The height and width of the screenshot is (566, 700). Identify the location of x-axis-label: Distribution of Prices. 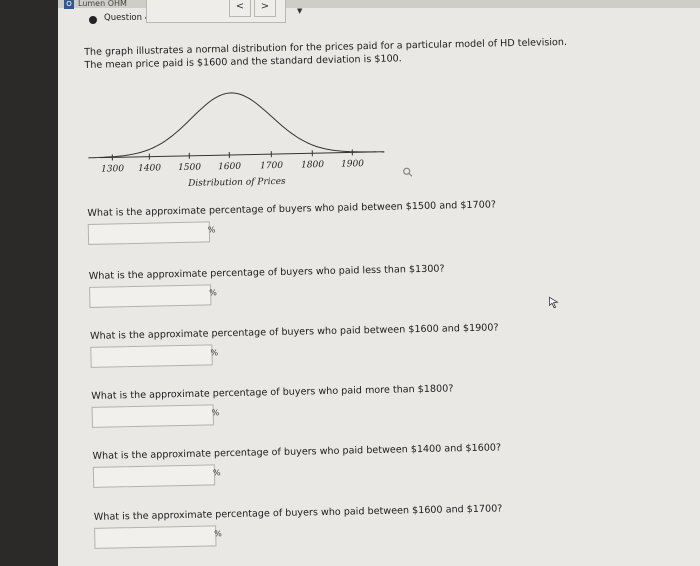
(236, 183).